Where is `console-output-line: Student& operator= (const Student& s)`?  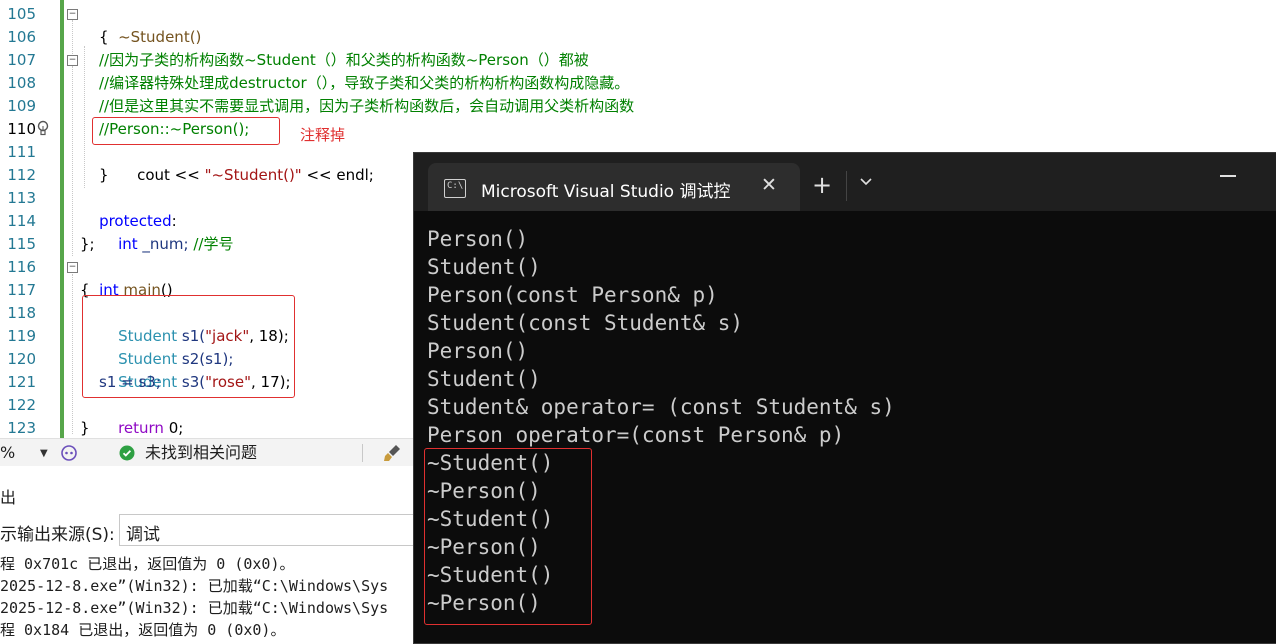 console-output-line: Student& operator= (const Student& s) is located at coordinates (661, 407).